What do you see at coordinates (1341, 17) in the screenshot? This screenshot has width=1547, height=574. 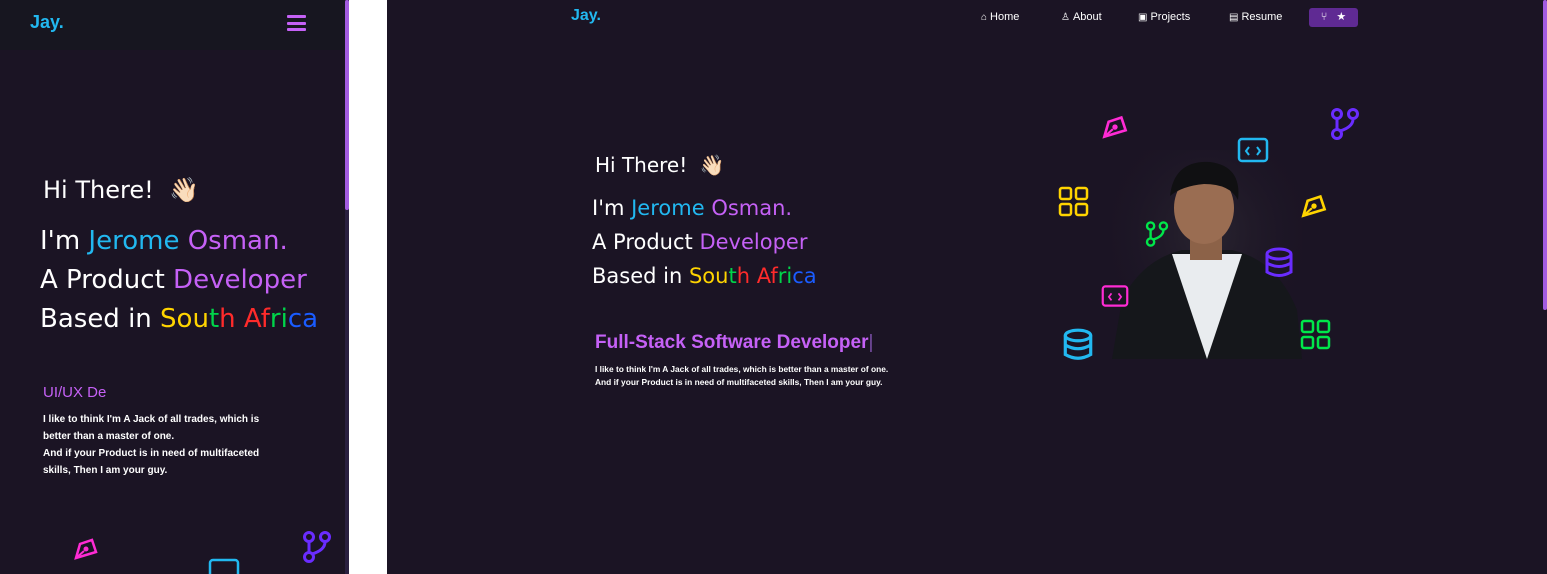 I see `star-icon: ★` at bounding box center [1341, 17].